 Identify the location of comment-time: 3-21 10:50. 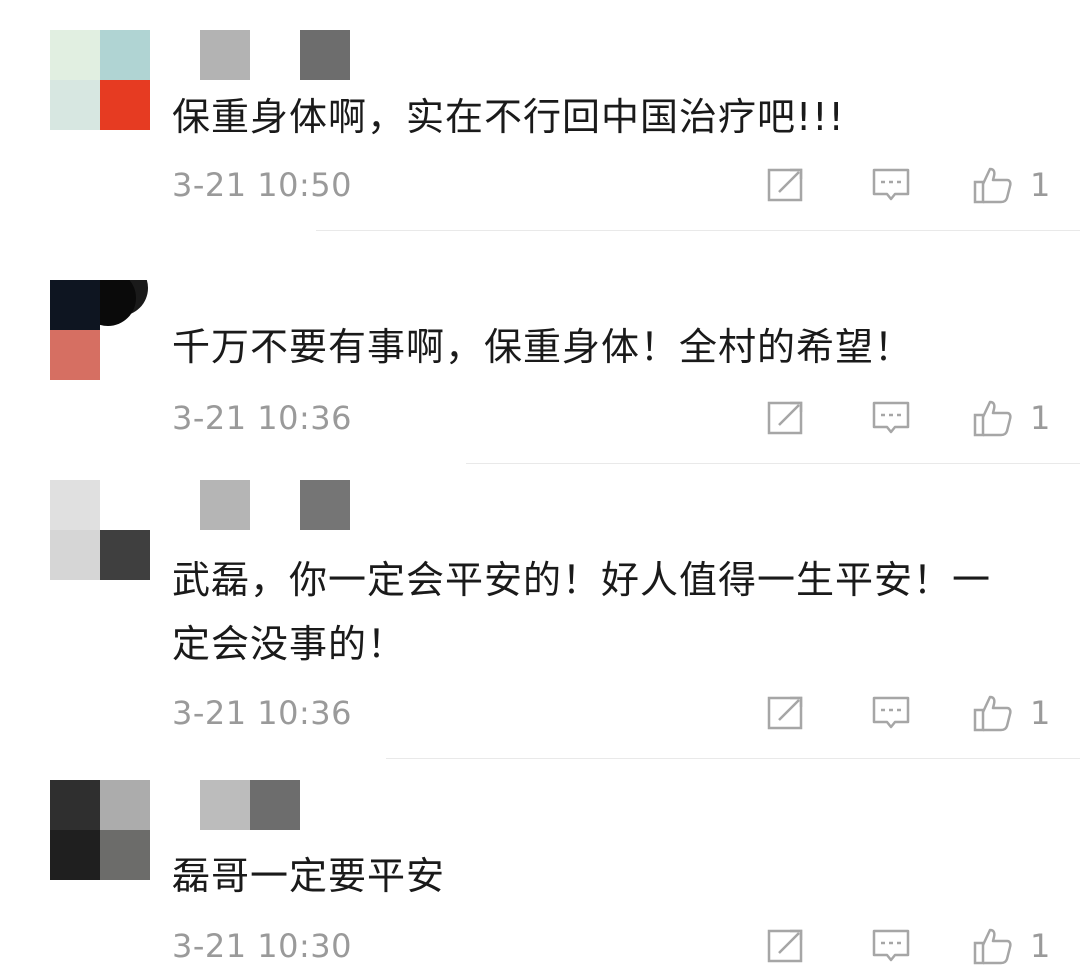
(262, 185).